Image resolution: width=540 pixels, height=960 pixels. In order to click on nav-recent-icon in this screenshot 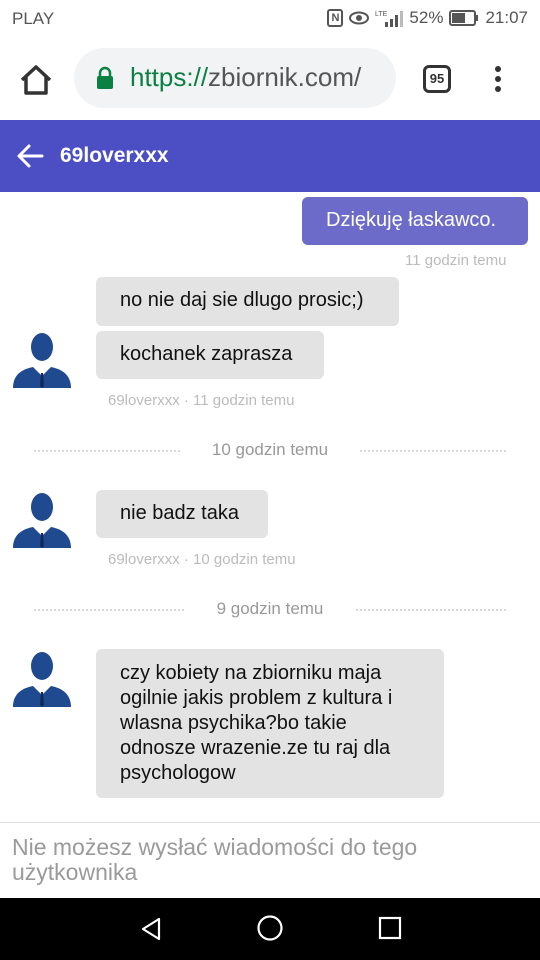, I will do `click(390, 928)`.